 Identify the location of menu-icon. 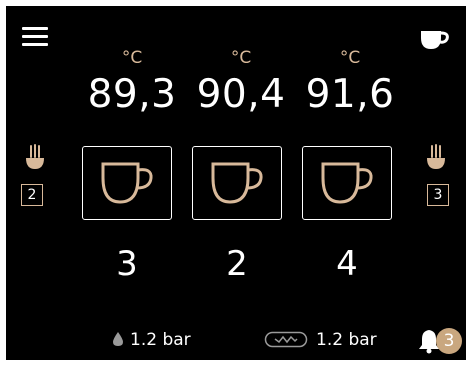
(35, 37).